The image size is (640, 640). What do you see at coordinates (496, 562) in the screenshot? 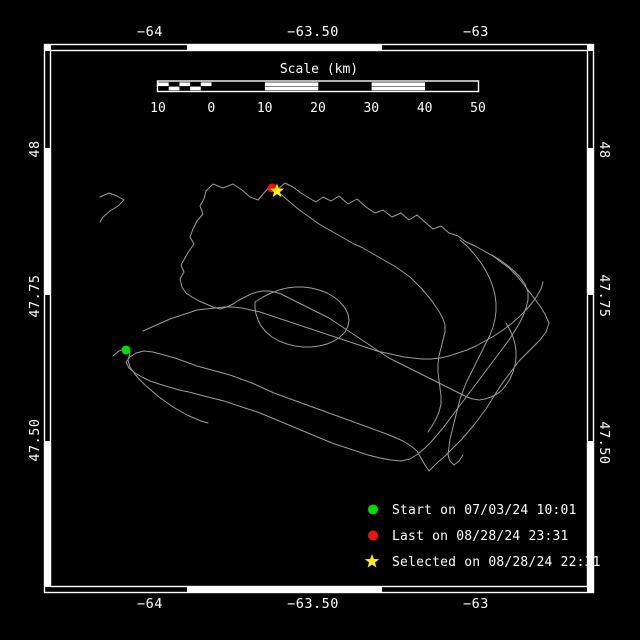
I see `legend-selected-label: Selected on 08/28/24 22:31` at bounding box center [496, 562].